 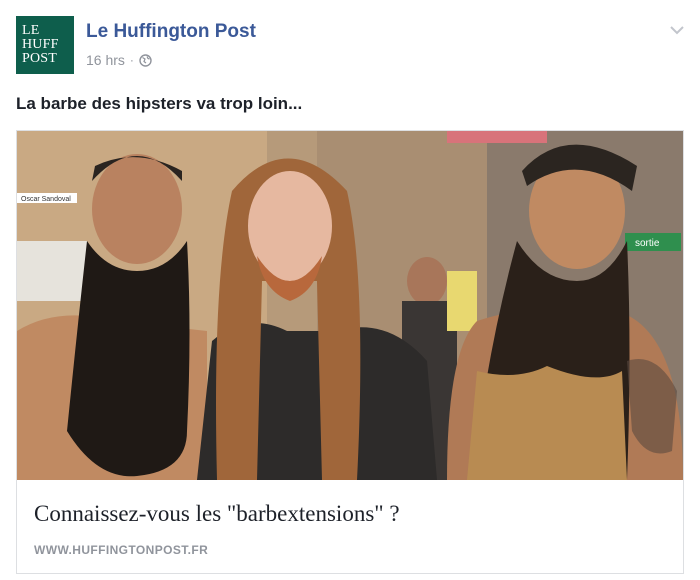 I want to click on logo-line-2: HUFF, so click(x=40, y=44).